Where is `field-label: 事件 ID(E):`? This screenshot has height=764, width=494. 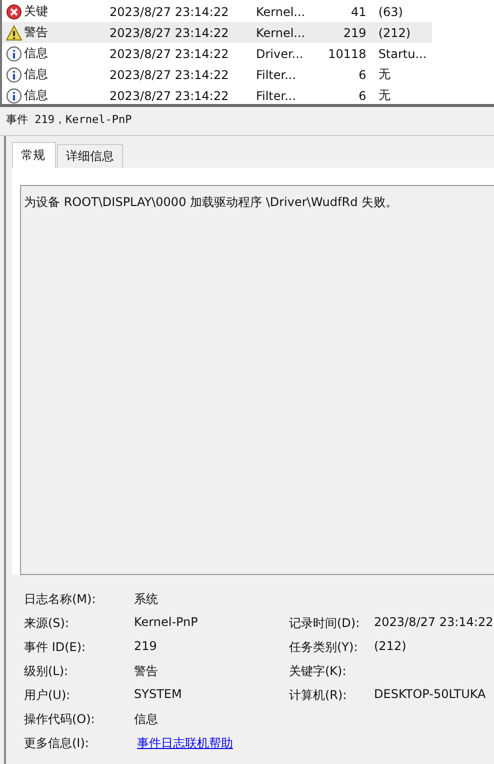
field-label: 事件 ID(E): is located at coordinates (55, 647).